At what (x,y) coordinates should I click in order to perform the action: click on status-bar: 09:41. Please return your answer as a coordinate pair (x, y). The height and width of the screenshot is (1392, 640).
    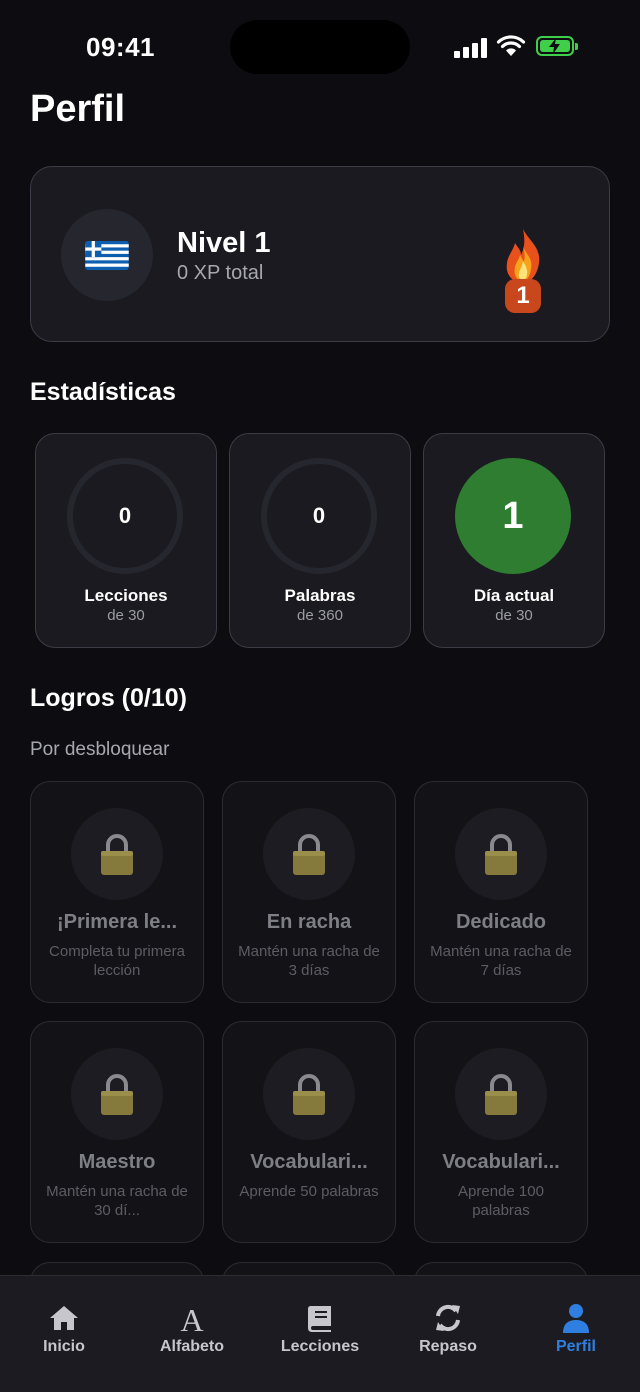
    Looking at the image, I should click on (320, 45).